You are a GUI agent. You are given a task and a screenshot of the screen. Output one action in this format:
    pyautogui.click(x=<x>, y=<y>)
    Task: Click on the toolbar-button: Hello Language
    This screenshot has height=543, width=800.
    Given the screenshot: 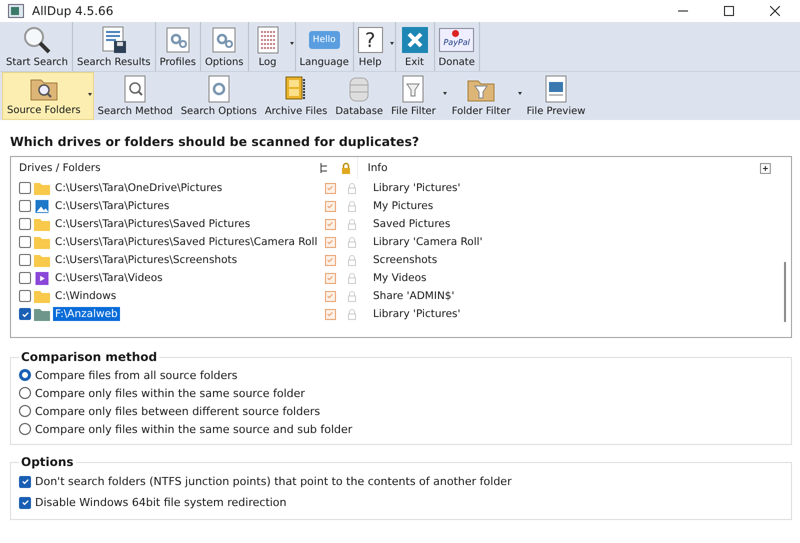 What is the action you would take?
    pyautogui.click(x=325, y=46)
    